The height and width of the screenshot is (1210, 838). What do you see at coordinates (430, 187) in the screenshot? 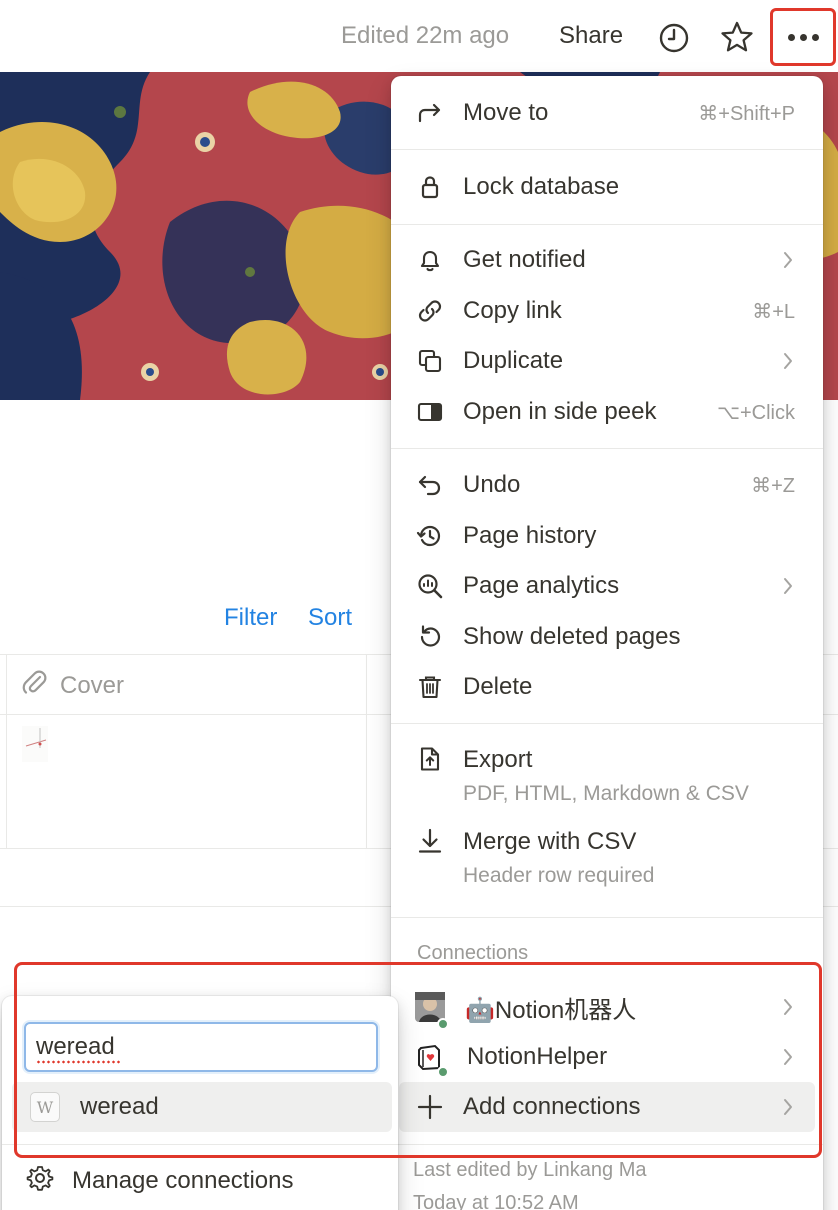
I see `lock-icon` at bounding box center [430, 187].